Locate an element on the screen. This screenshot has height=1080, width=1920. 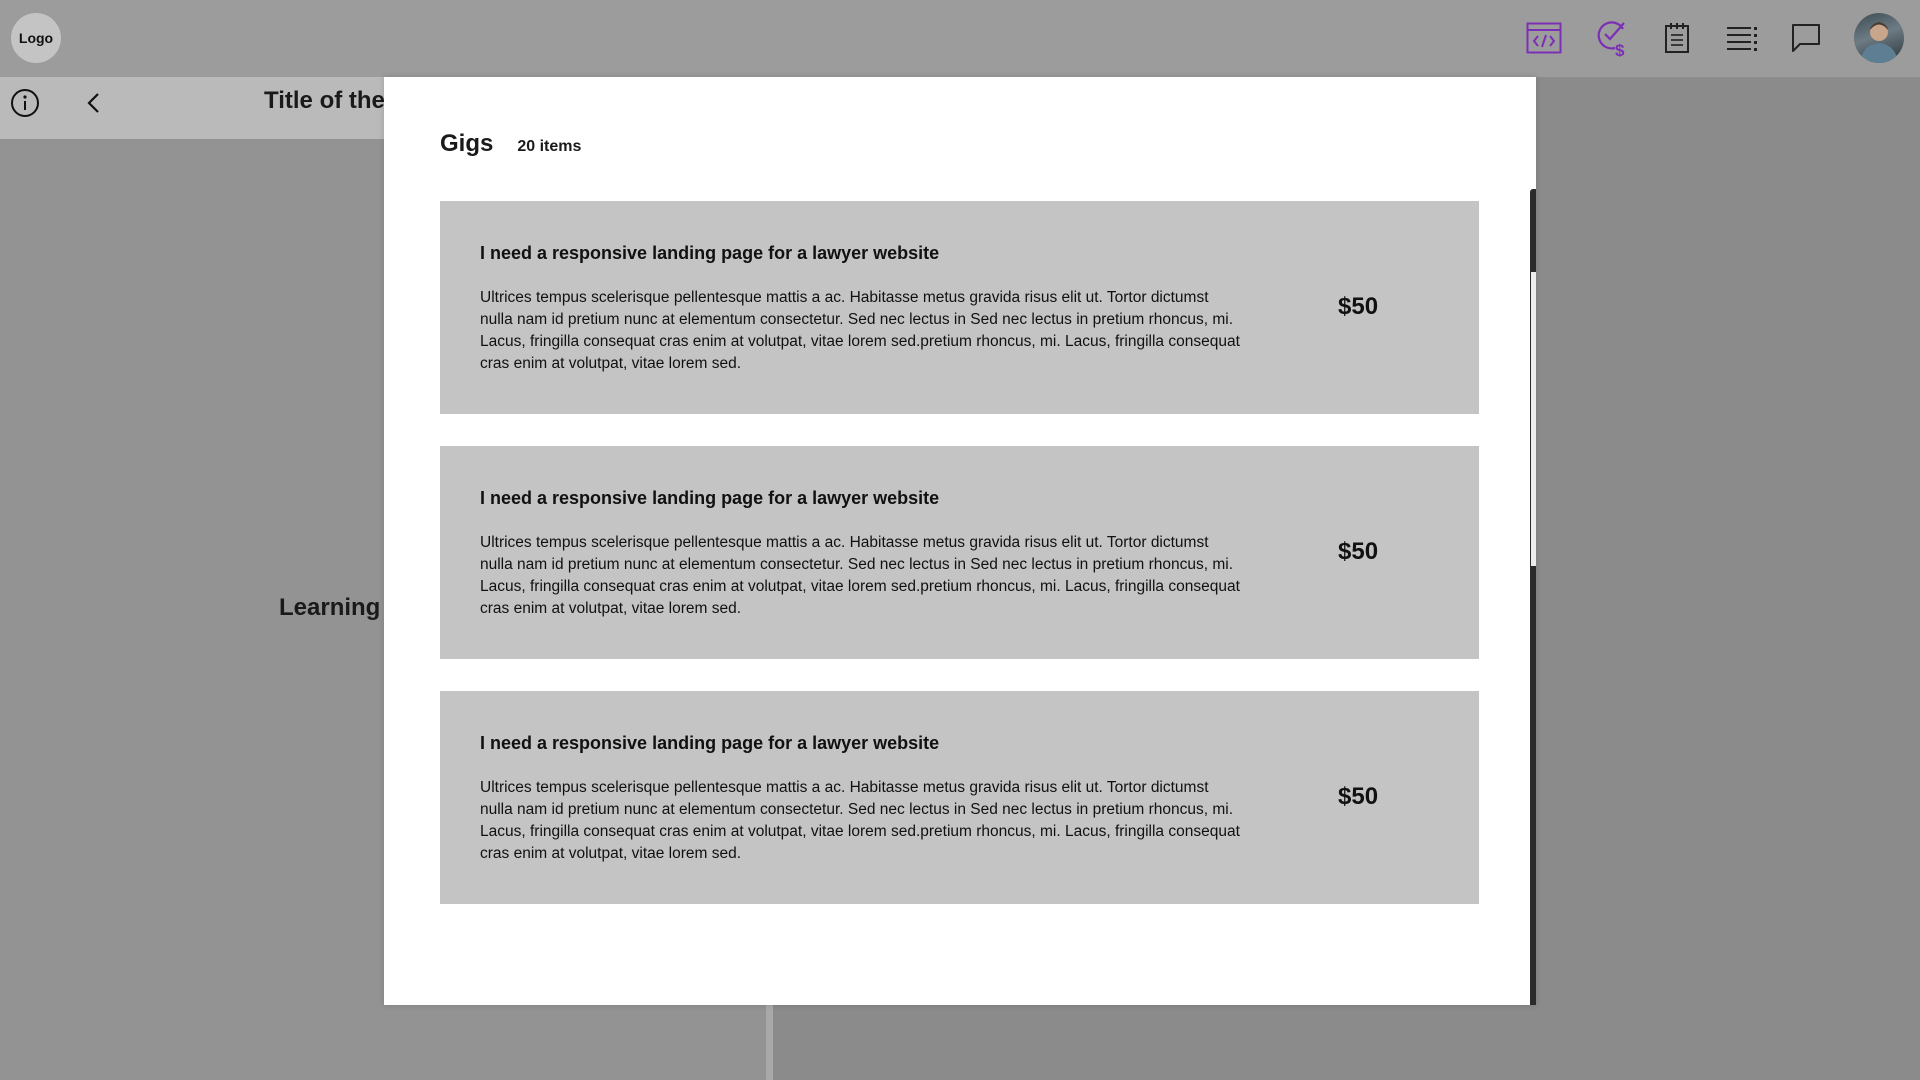
chevron-left-icon is located at coordinates (95, 103).